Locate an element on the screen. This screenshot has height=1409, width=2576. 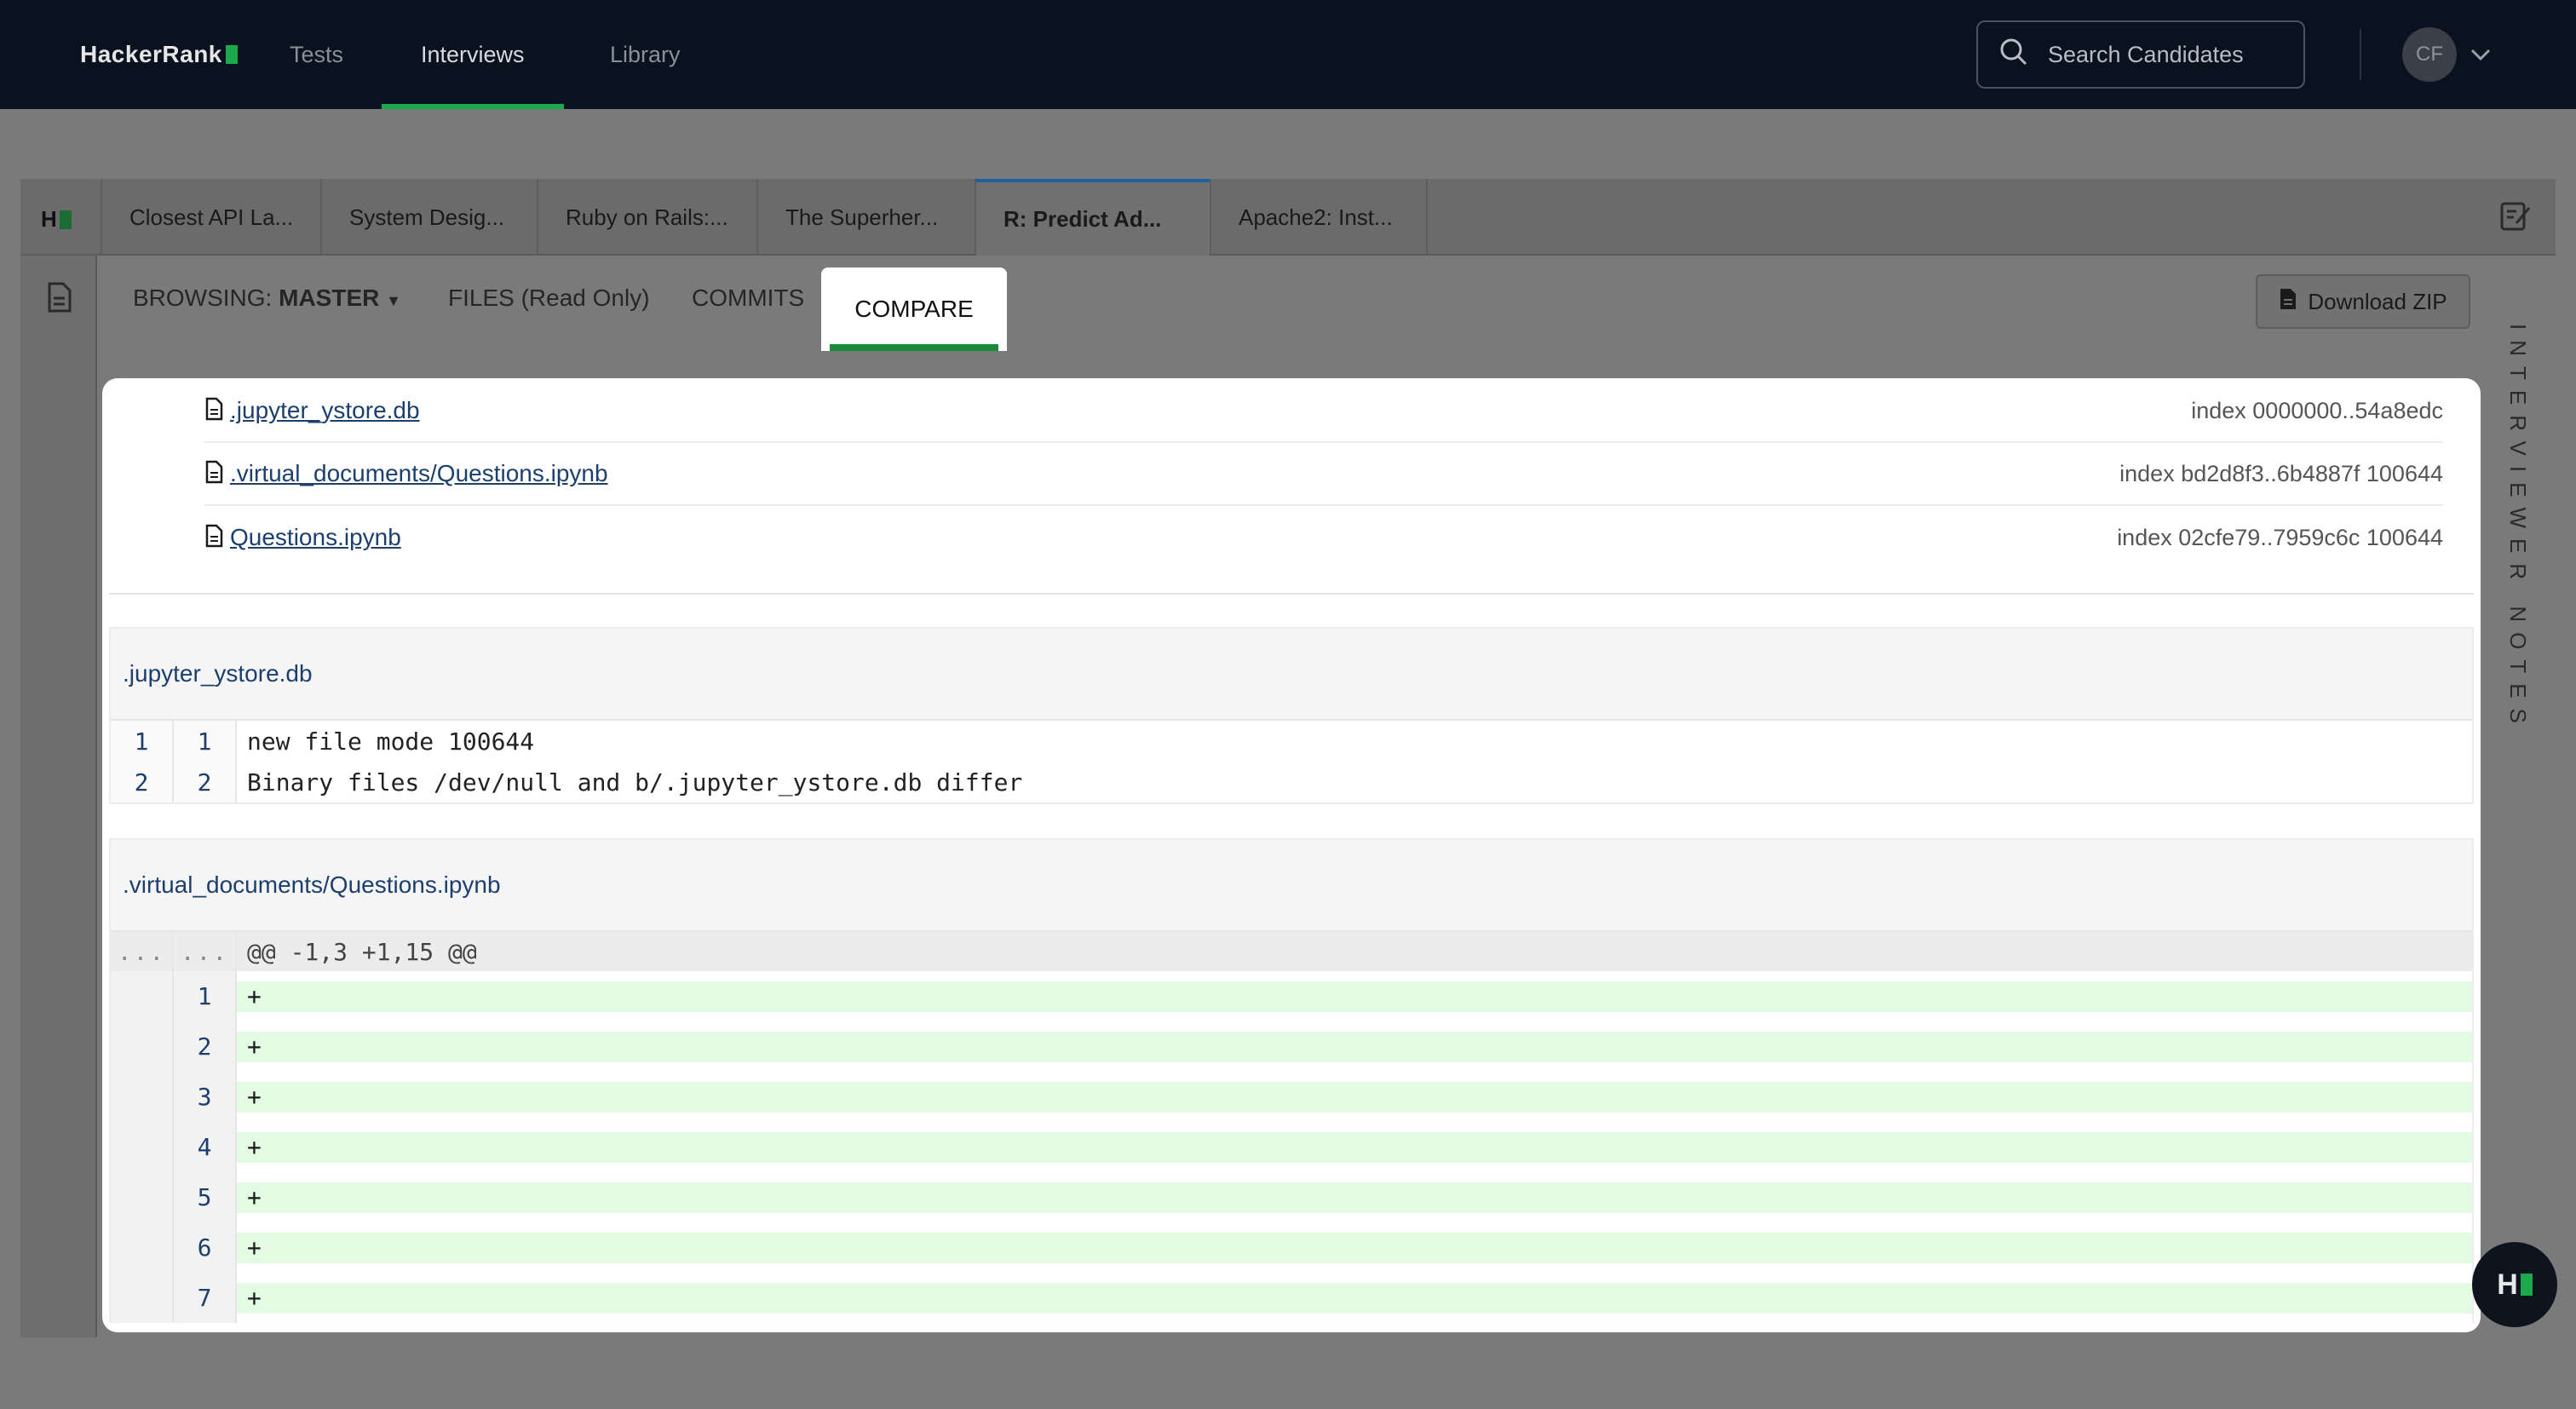
logo-text: HackerRank is located at coordinates (151, 54).